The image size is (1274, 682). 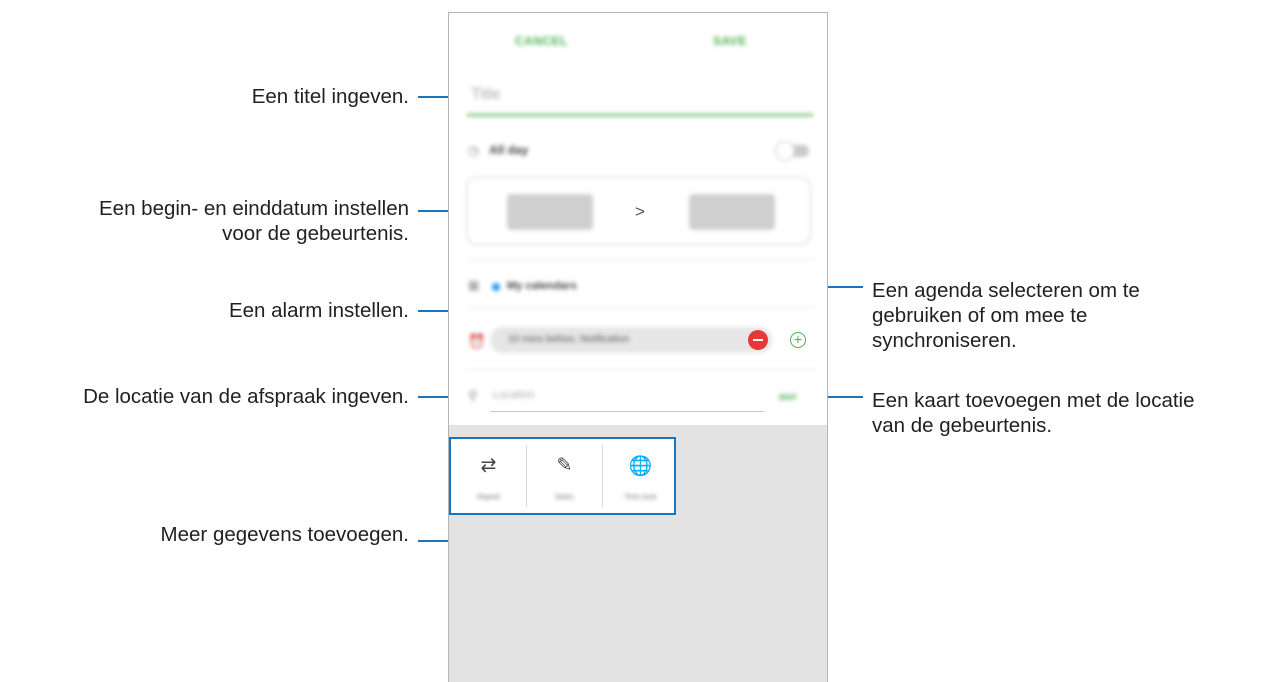 I want to click on callout-calendar-line1: Een agenda selecteren om te, so click(x=1006, y=290).